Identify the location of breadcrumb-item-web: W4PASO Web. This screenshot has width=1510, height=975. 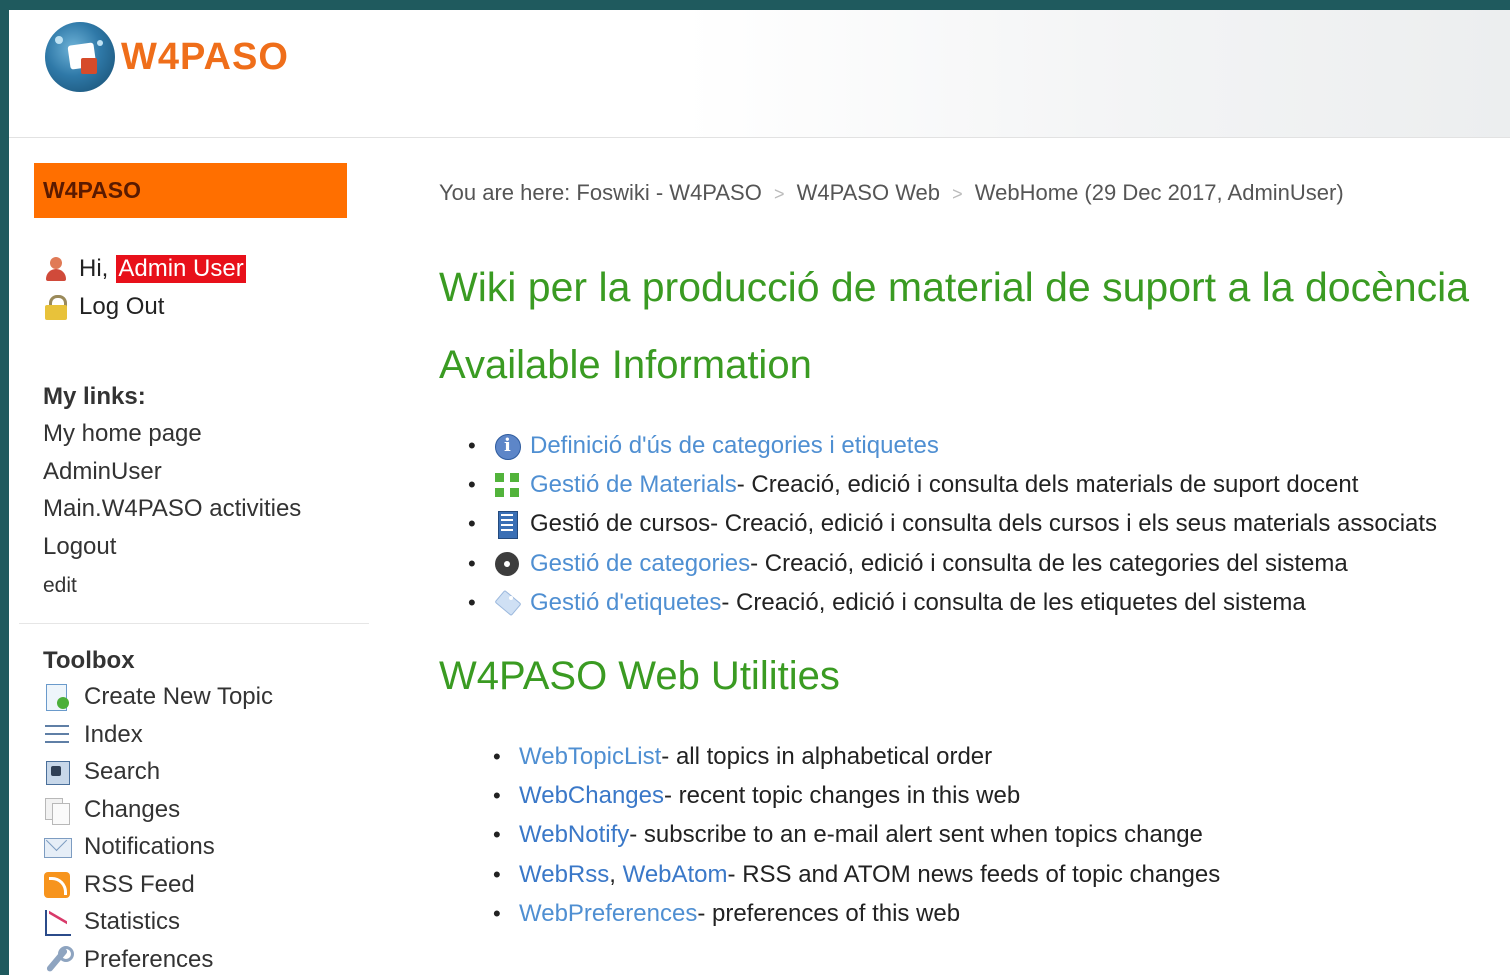
(868, 192).